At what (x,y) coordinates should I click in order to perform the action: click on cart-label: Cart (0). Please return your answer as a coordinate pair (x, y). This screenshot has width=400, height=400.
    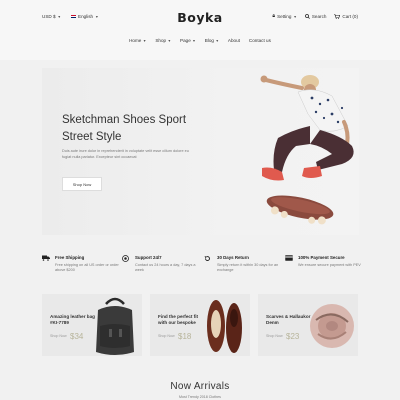
    Looking at the image, I should click on (350, 16).